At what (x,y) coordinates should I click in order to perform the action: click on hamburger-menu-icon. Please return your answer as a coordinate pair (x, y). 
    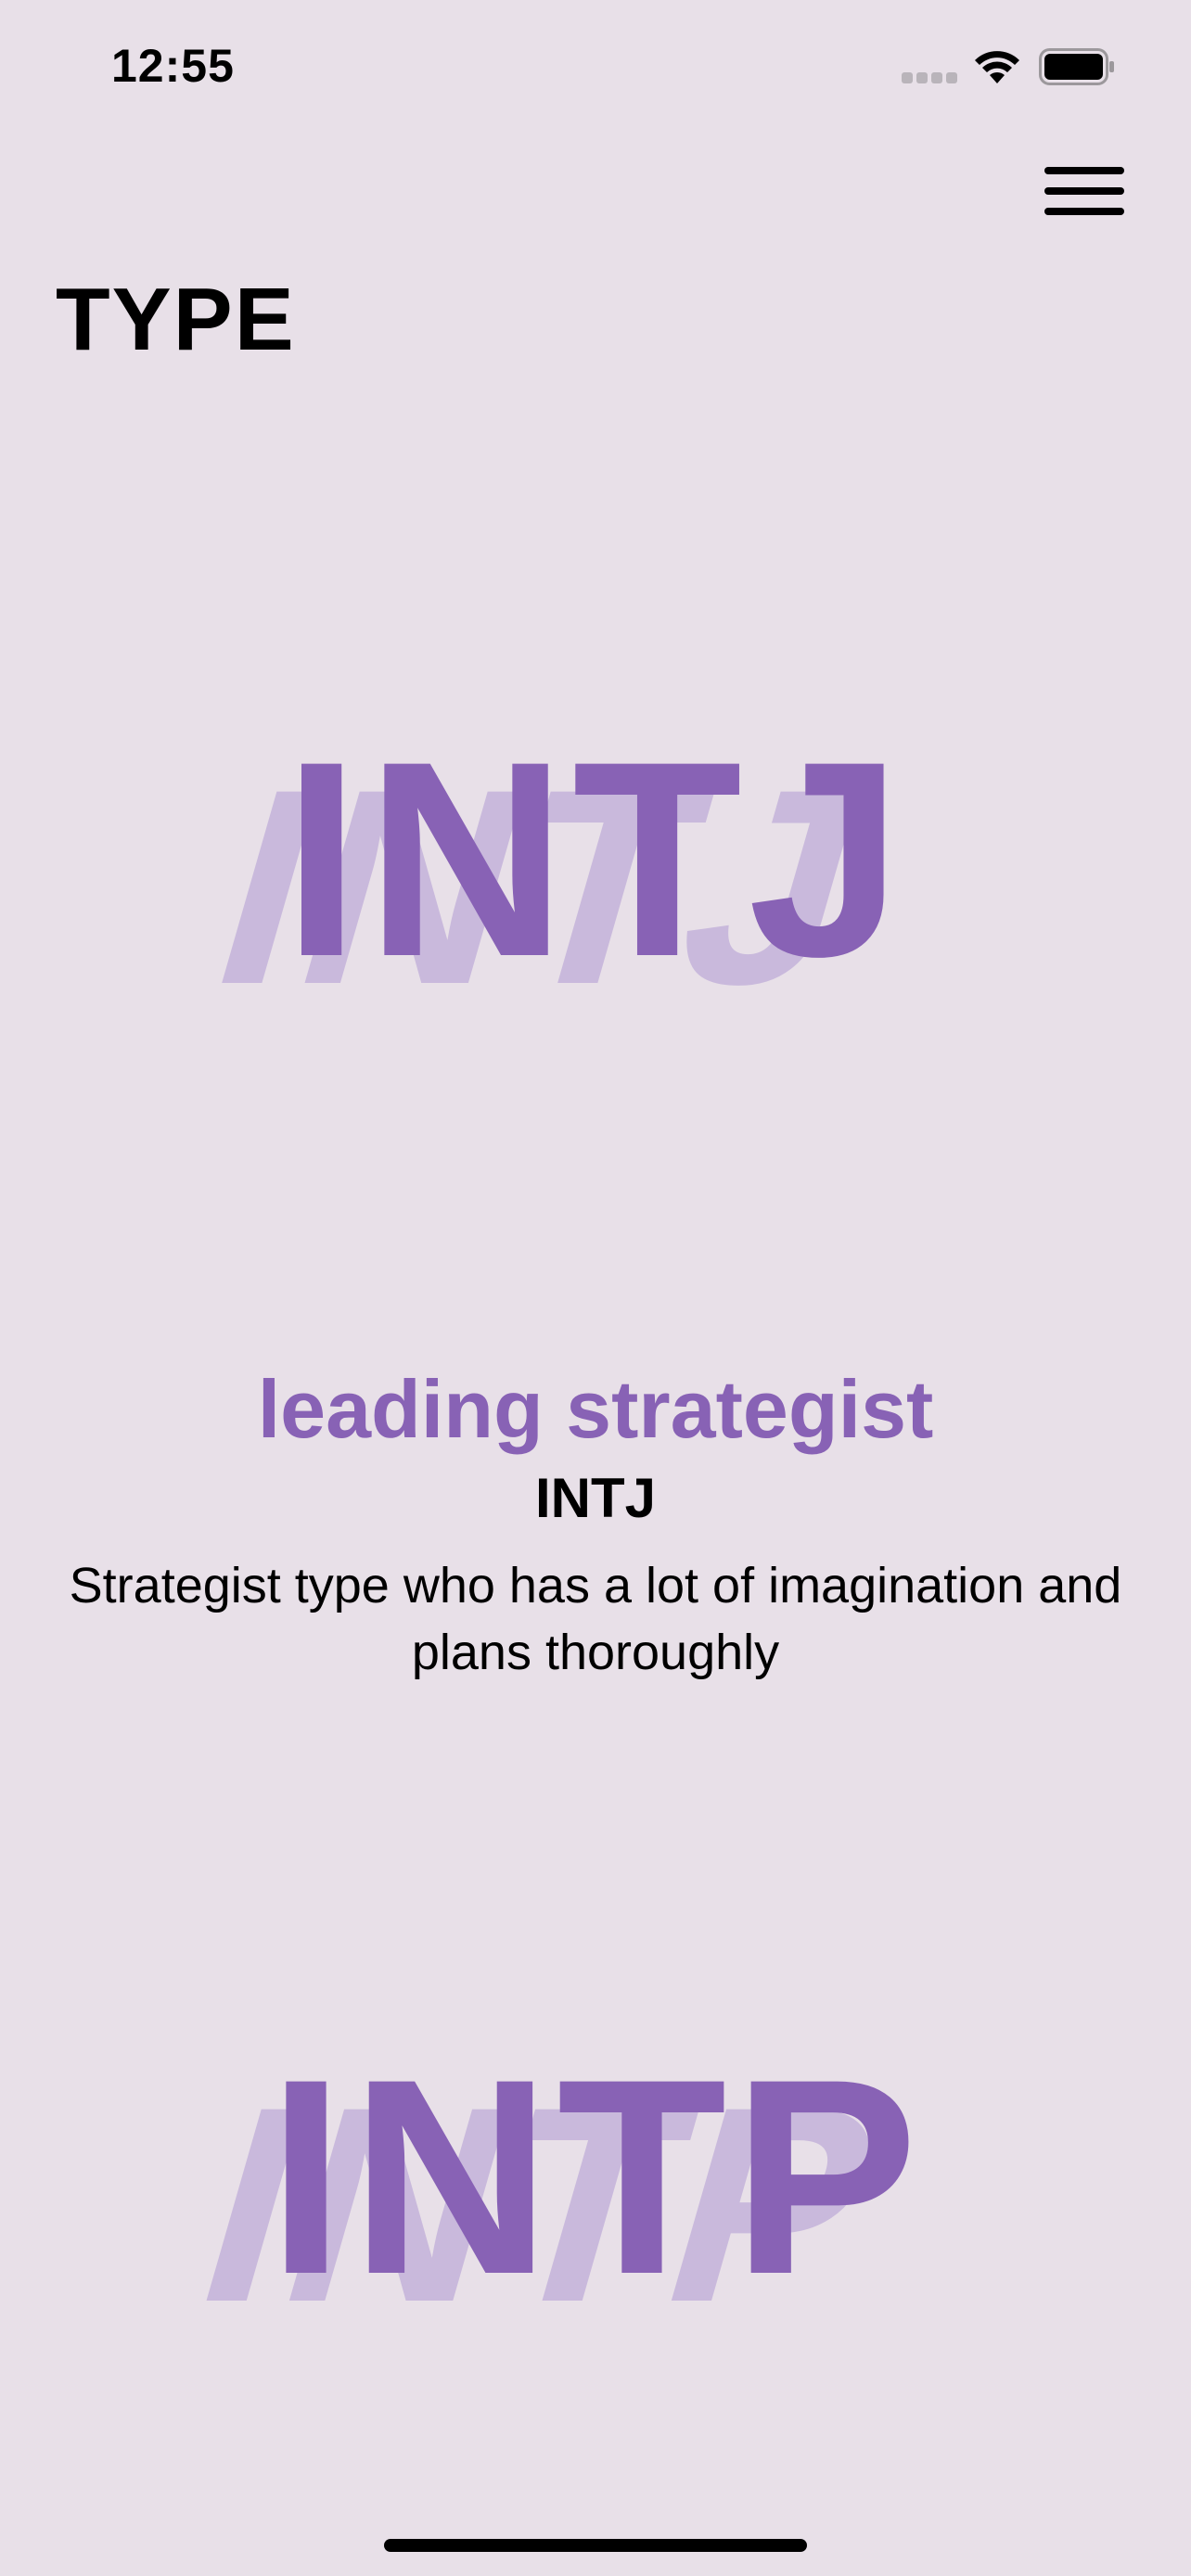
    Looking at the image, I should click on (1084, 170).